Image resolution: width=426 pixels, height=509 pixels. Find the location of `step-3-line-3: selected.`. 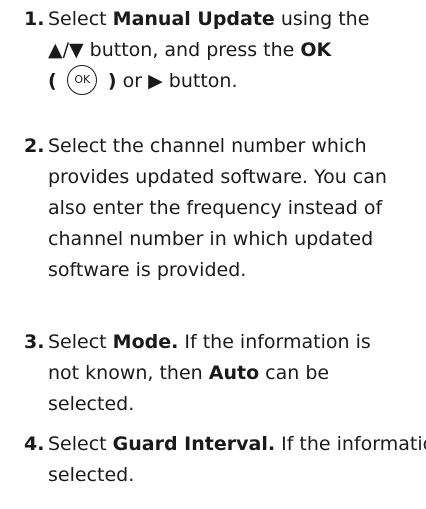

step-3-line-3: selected. is located at coordinates (91, 404).